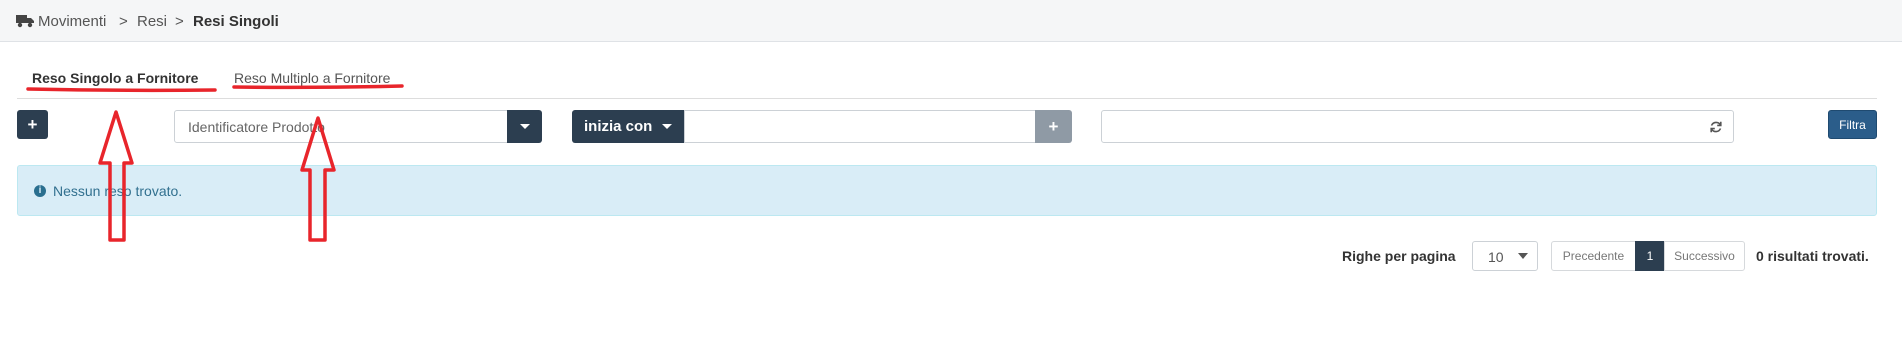  Describe the element at coordinates (618, 126) in the screenshot. I see `match-mode-label: inizia con` at that location.